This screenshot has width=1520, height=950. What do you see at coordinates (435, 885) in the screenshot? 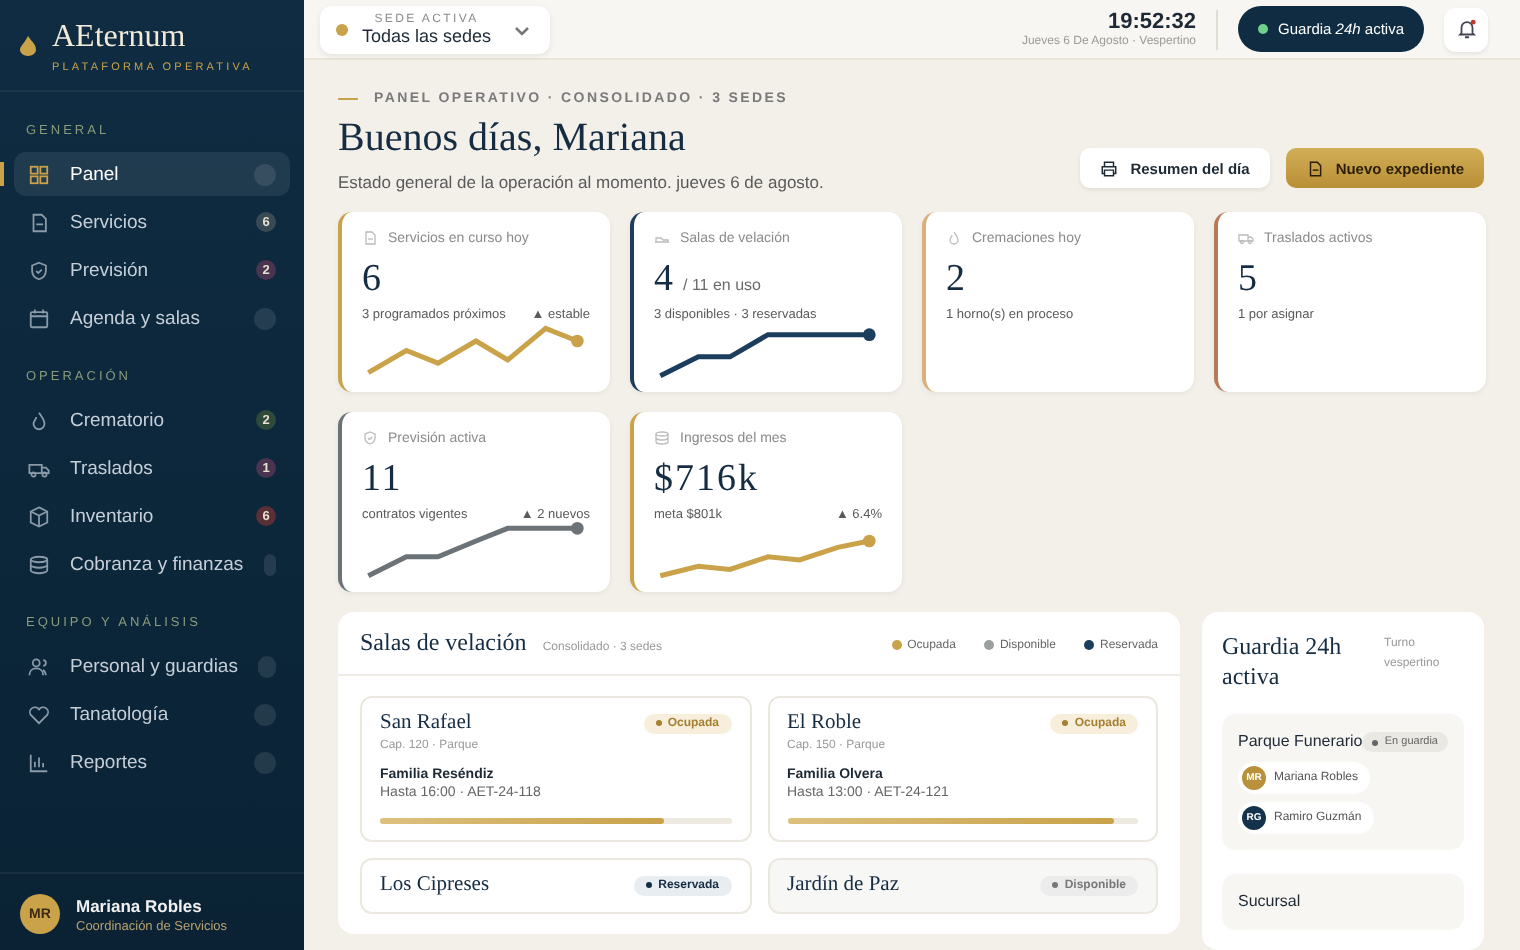
I see `room-name: Los Cipreses` at bounding box center [435, 885].